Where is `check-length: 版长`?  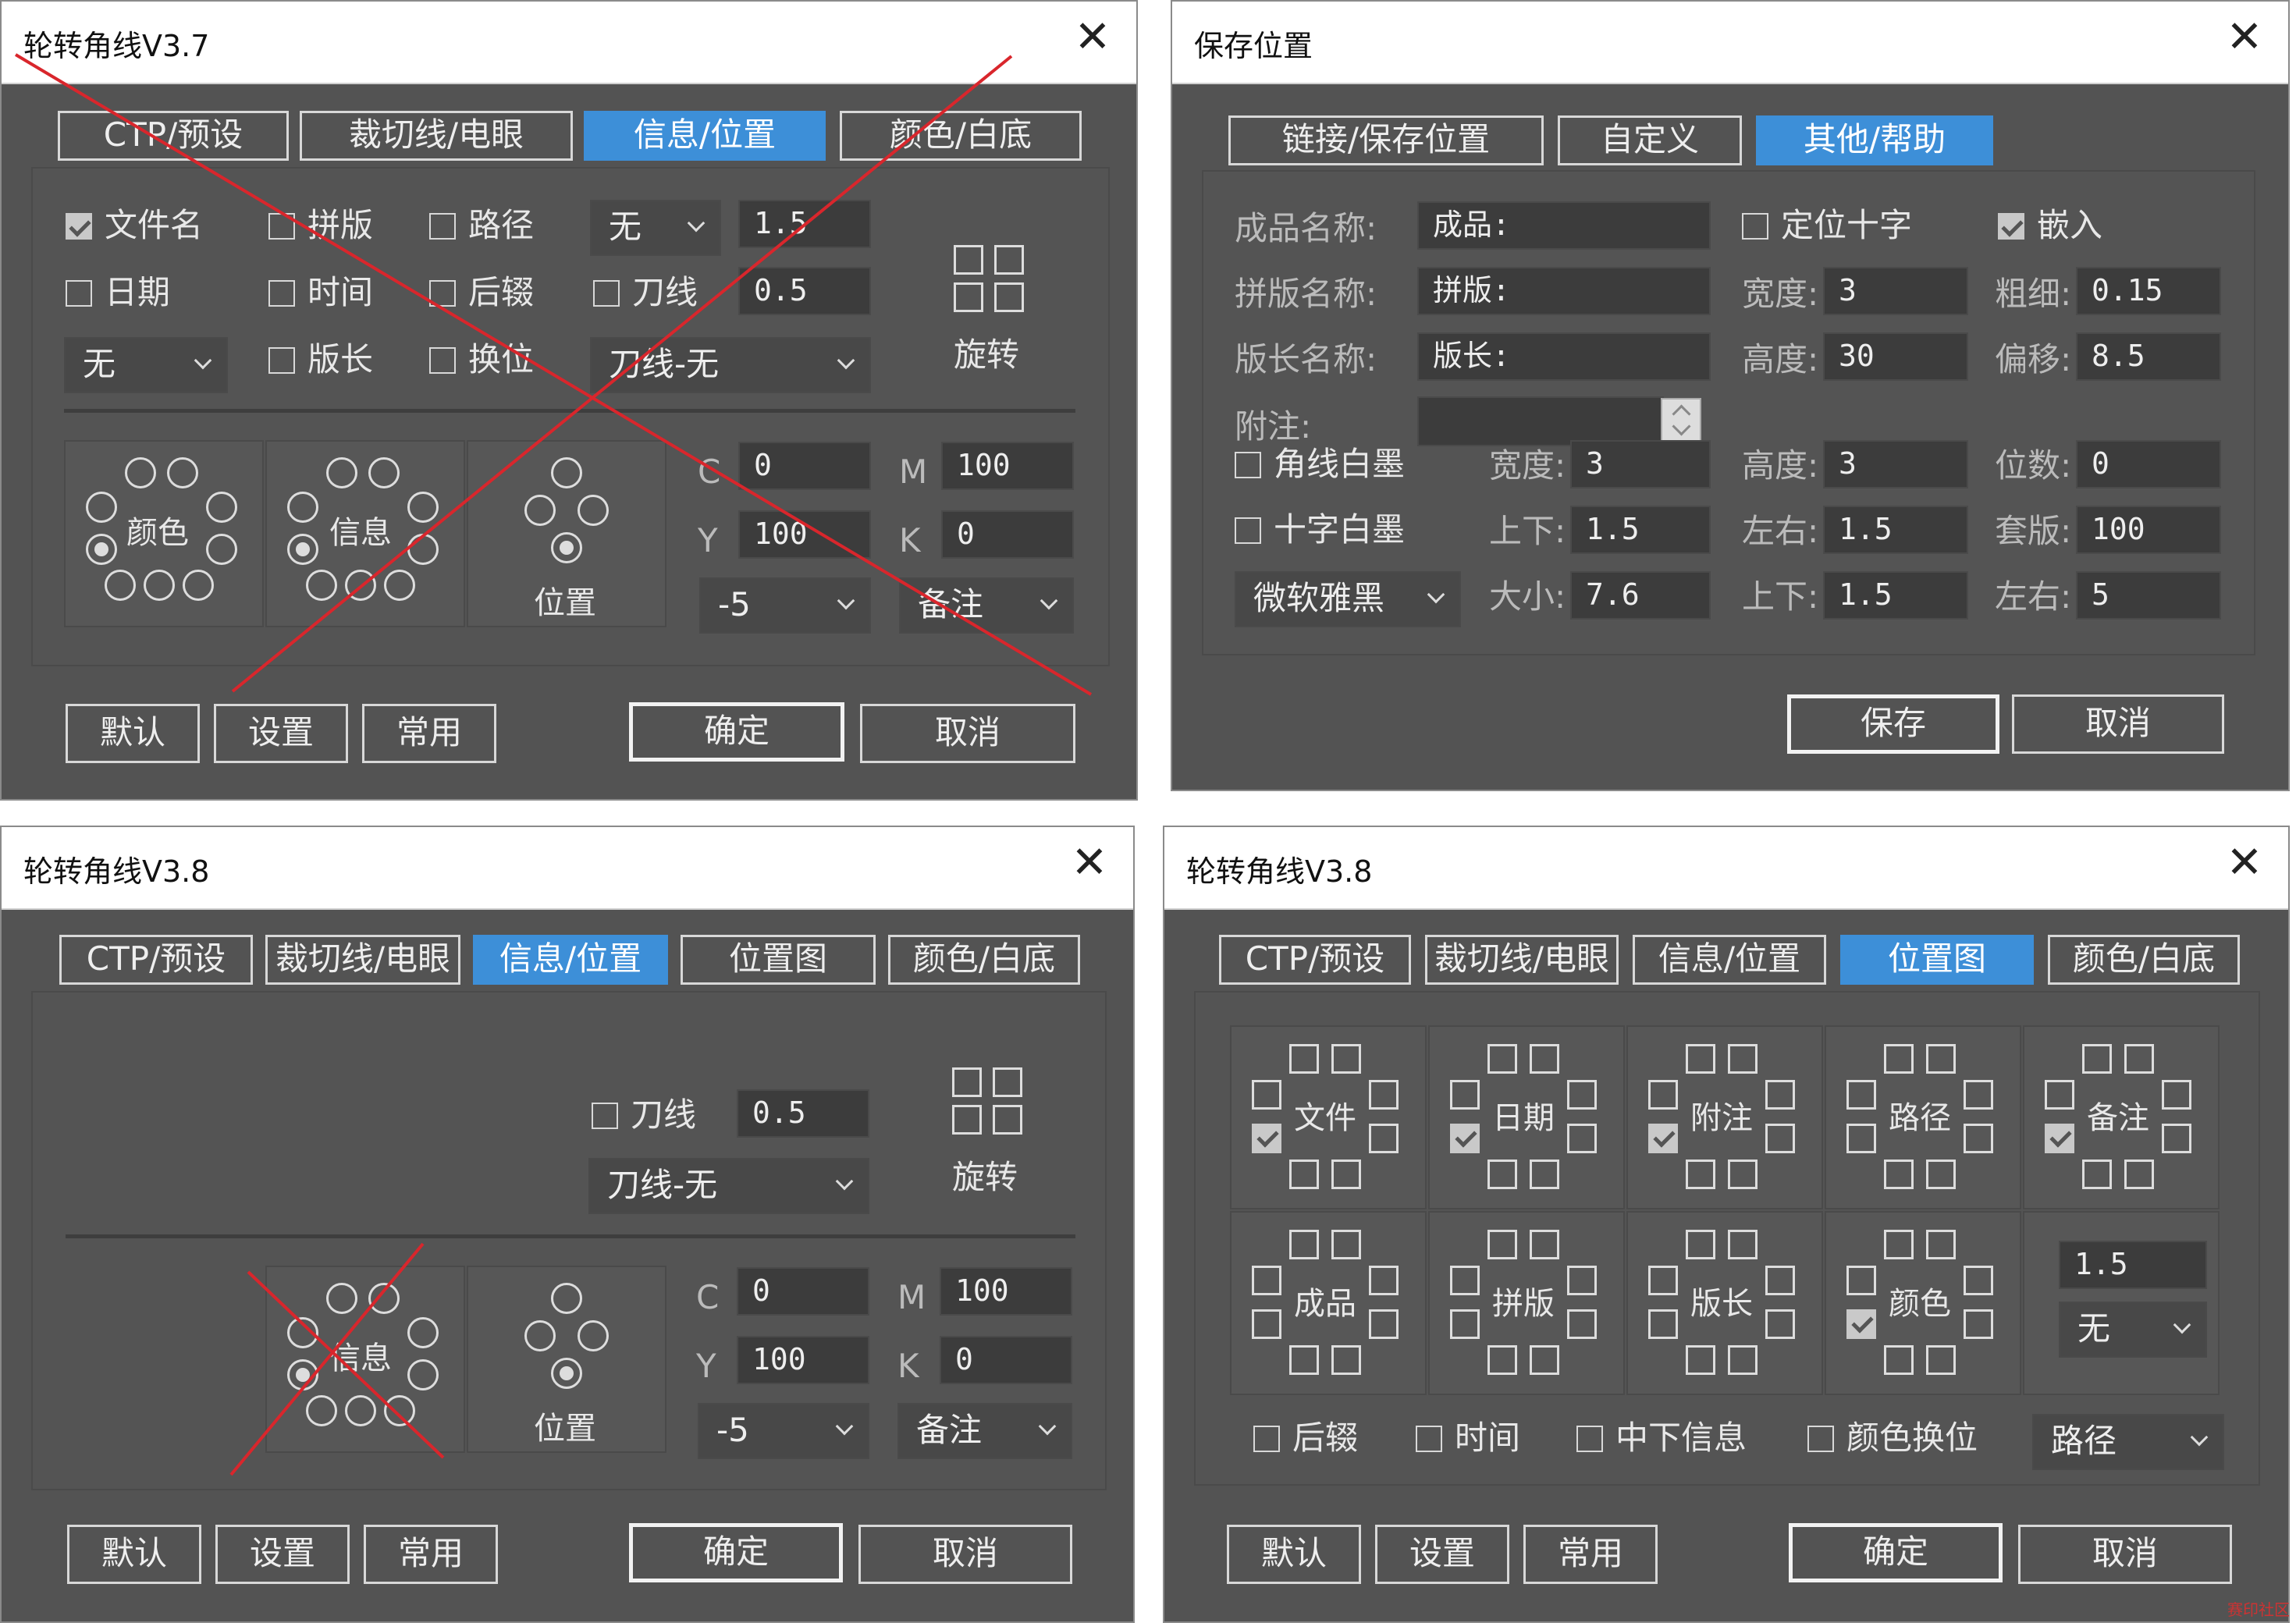 check-length: 版长 is located at coordinates (320, 359).